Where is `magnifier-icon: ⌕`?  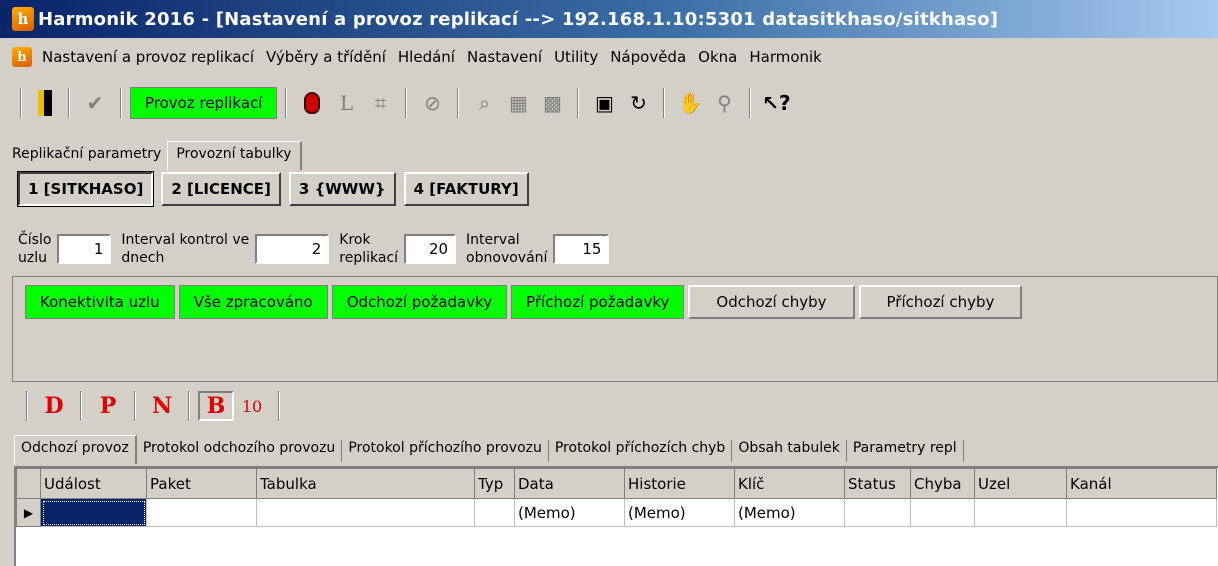 magnifier-icon: ⌕ is located at coordinates (484, 103).